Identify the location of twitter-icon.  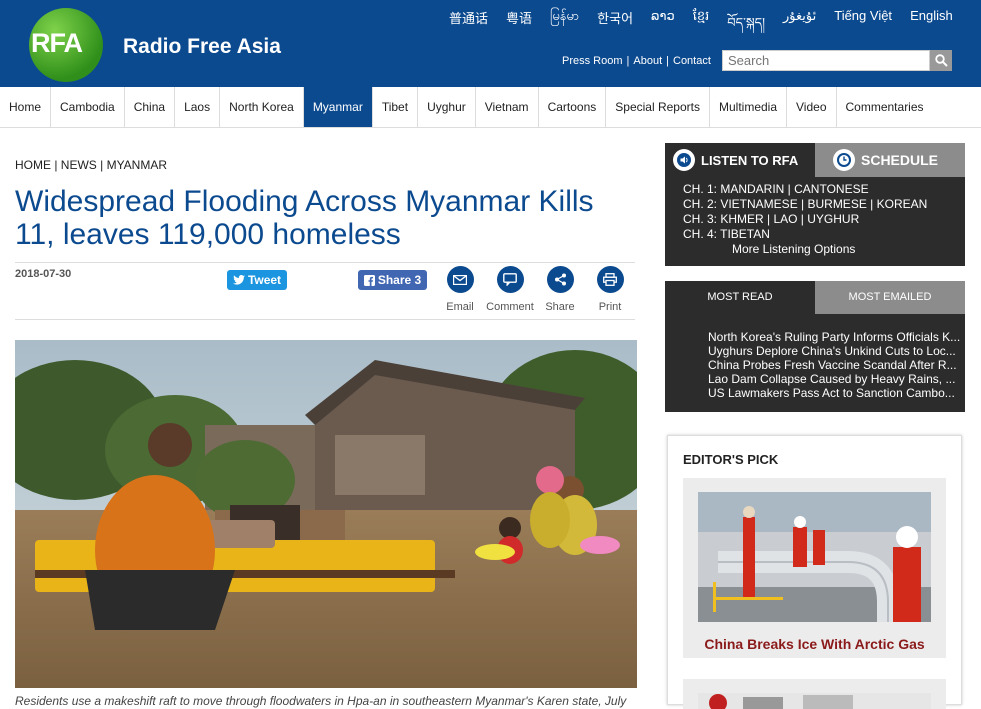
(238, 280).